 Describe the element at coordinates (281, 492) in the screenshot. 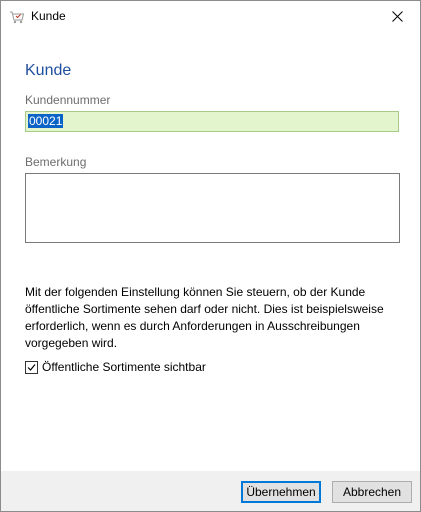

I see `apply-button: Übernehmen` at that location.